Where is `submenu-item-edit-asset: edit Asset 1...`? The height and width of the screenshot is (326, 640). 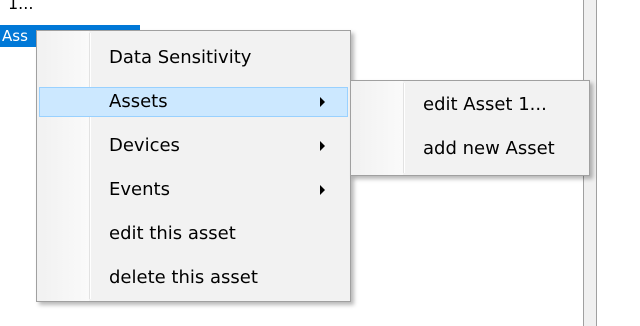
submenu-item-edit-asset: edit Asset 1... is located at coordinates (470, 105).